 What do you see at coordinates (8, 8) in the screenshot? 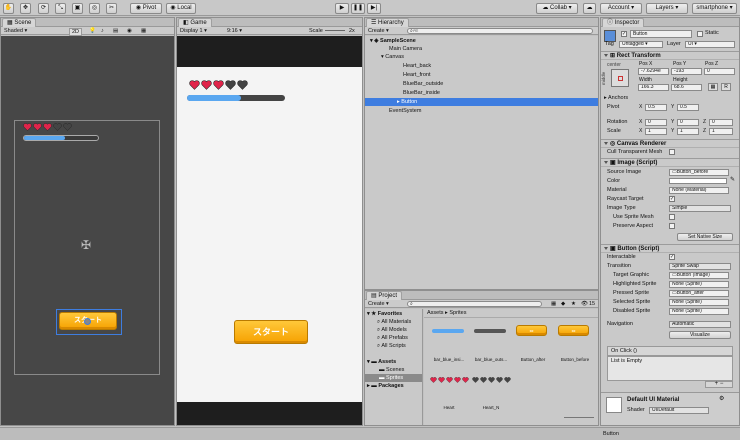
I see `hand-tool-icon: ✋` at bounding box center [8, 8].